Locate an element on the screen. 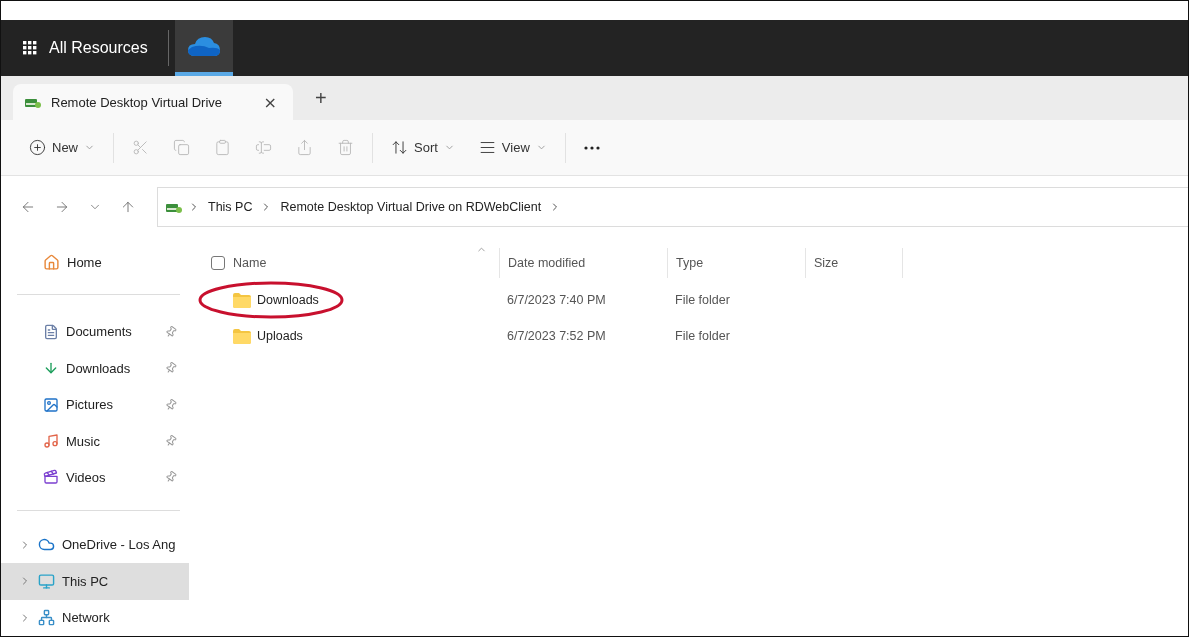  date-cell: 6/7/2023 7:52 PM is located at coordinates (556, 336).